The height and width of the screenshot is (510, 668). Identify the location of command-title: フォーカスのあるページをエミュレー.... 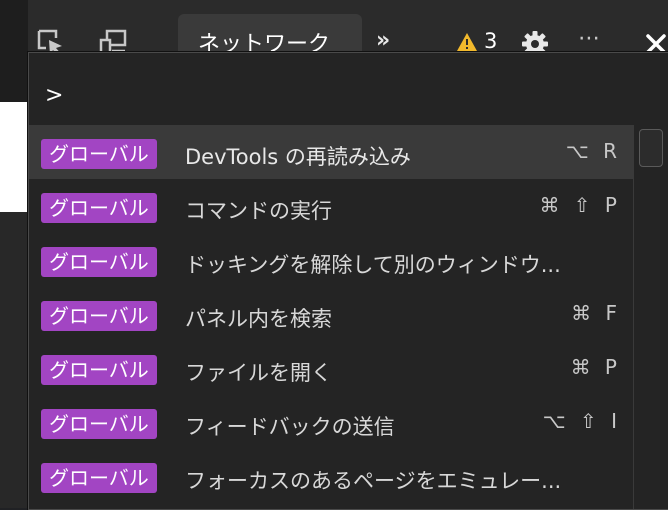
(373, 481).